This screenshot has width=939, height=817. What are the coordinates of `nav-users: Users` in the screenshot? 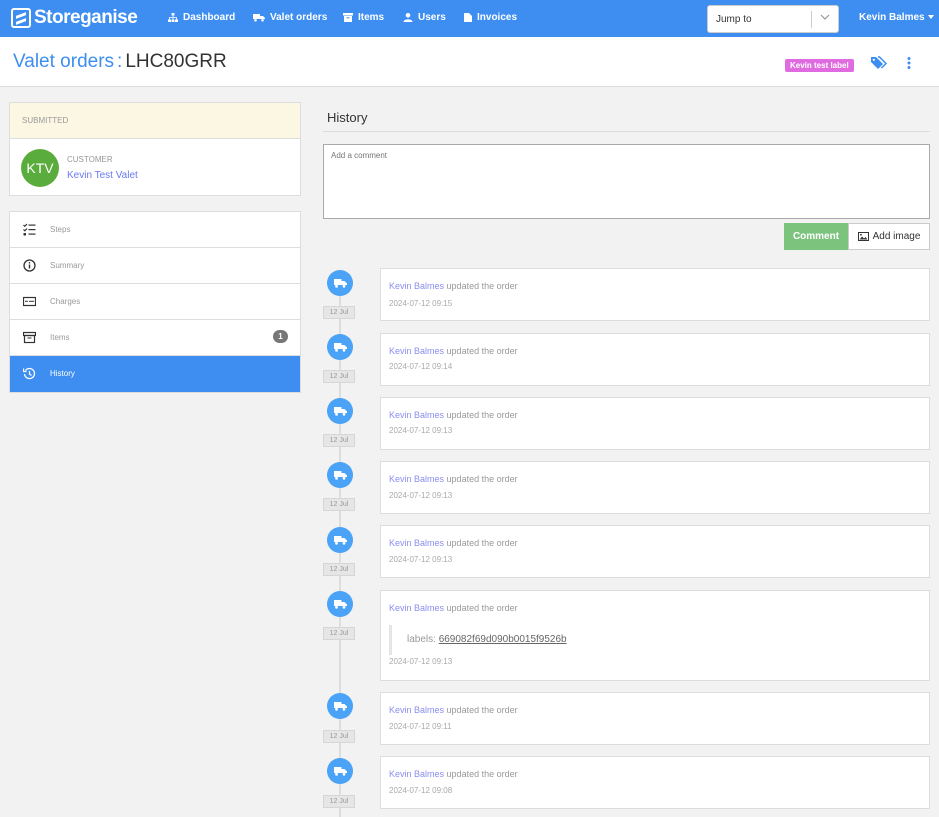 It's located at (424, 17).